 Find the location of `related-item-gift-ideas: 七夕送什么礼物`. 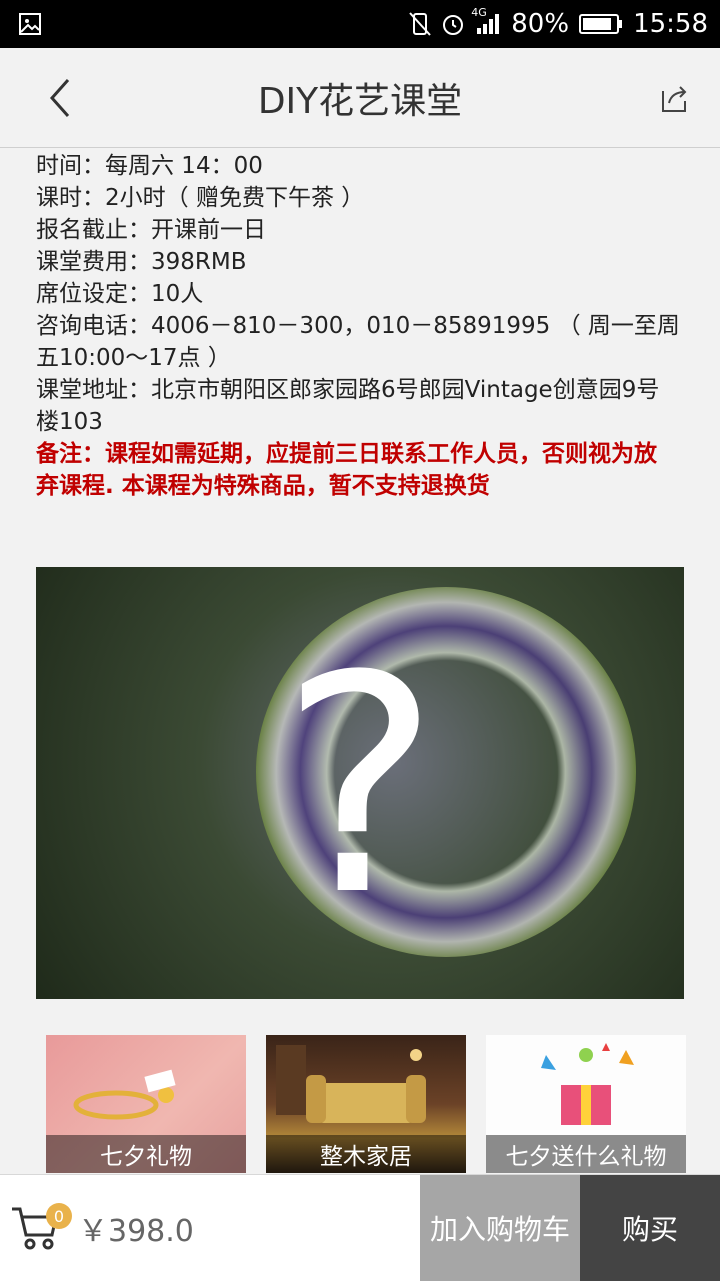

related-item-gift-ideas: 七夕送什么礼物 is located at coordinates (586, 1104).